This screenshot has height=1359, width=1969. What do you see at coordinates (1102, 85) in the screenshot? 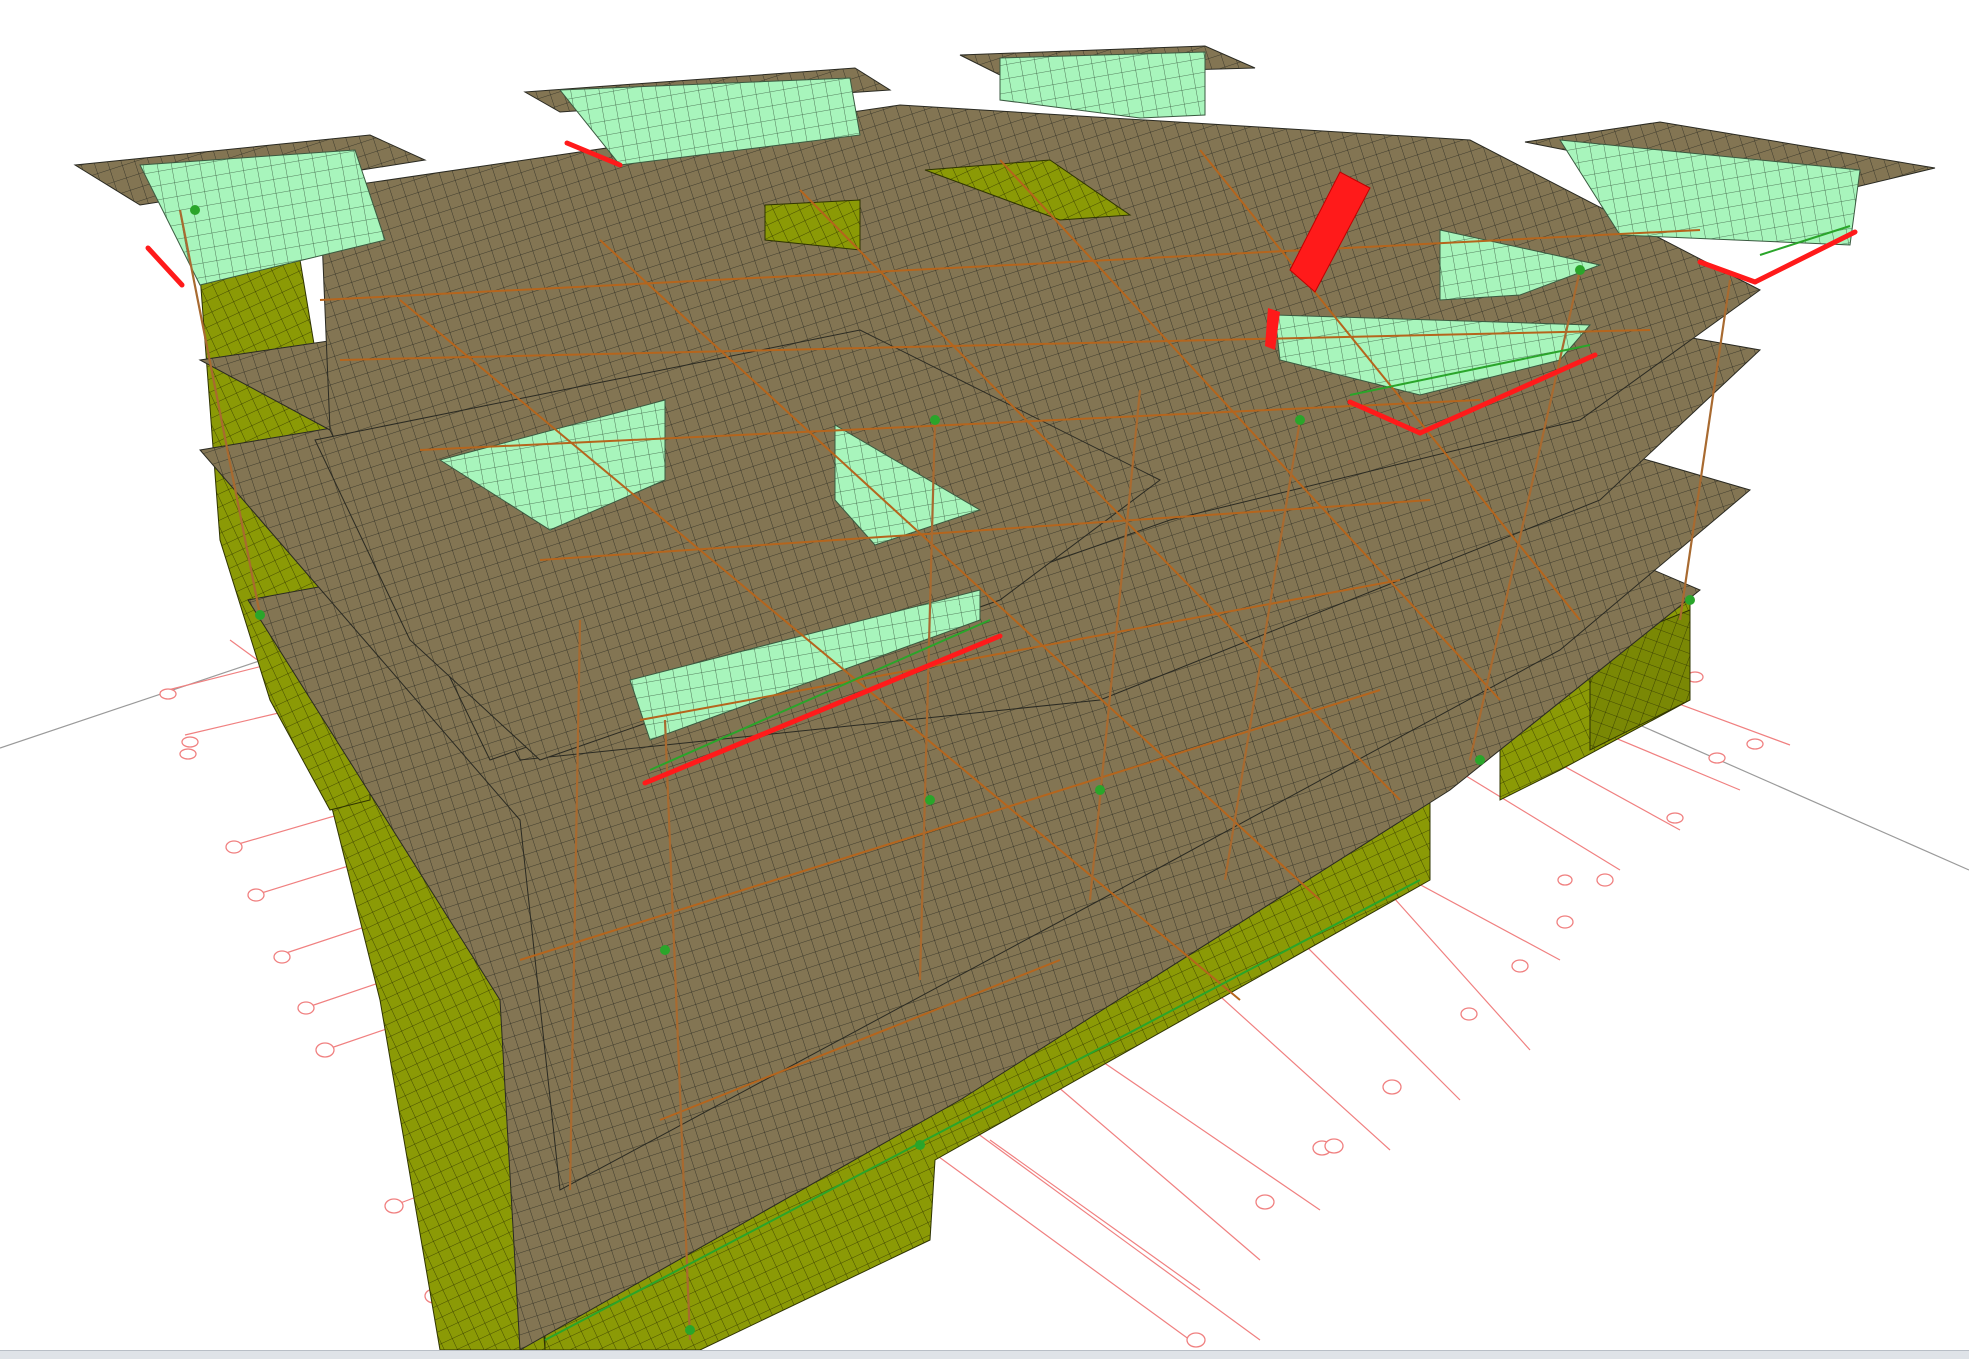
I see `roof-cap-3-wall` at bounding box center [1102, 85].